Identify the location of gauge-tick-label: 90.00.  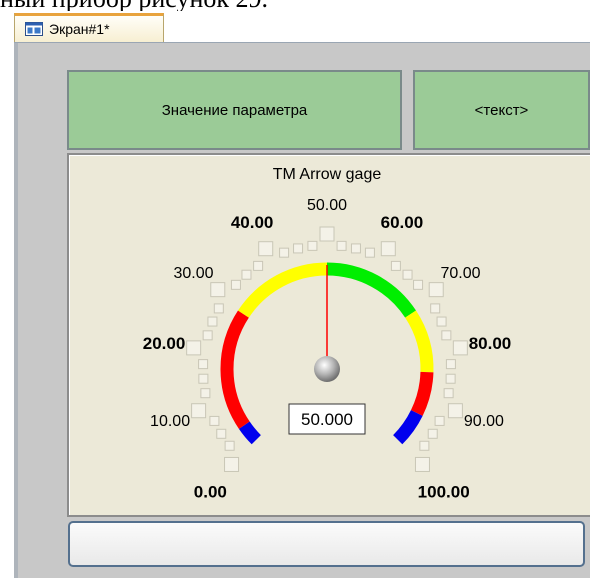
(484, 421).